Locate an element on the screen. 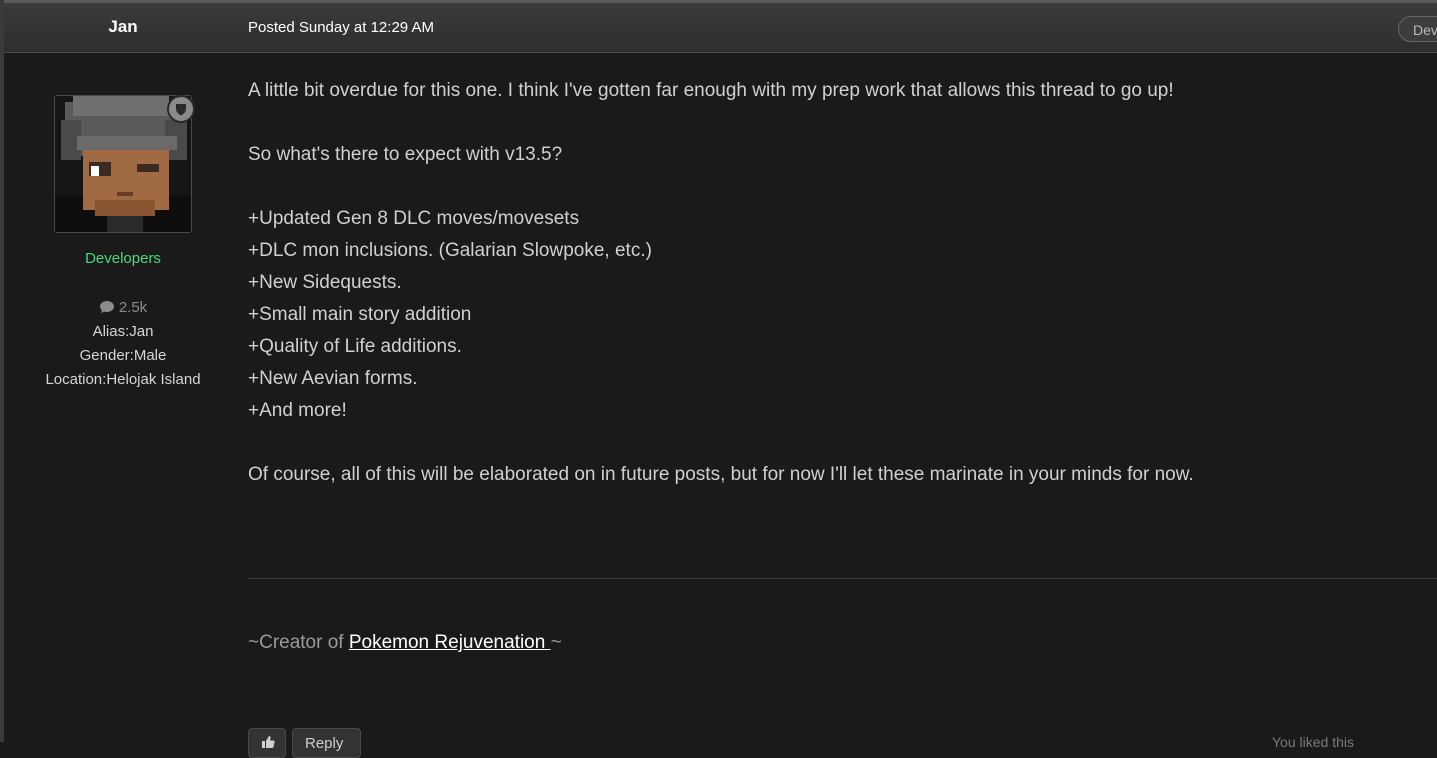  comment-icon is located at coordinates (106, 307).